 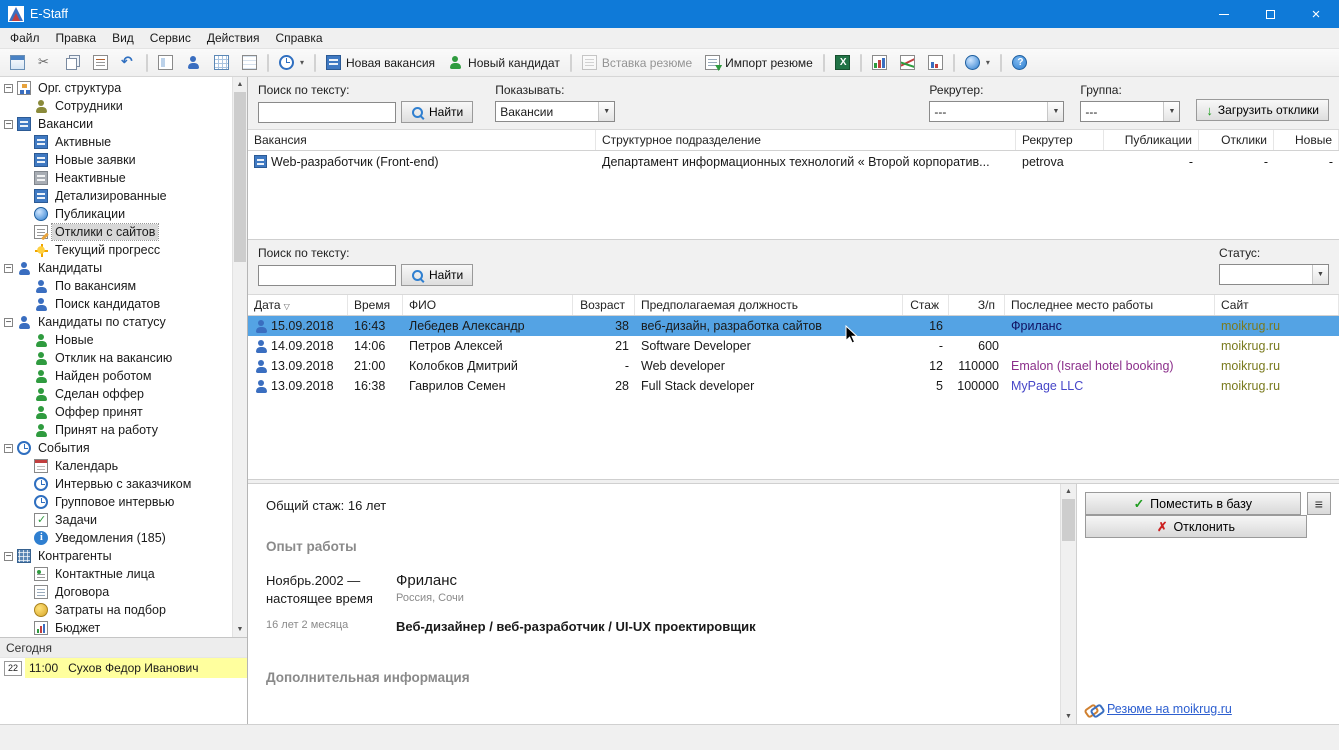 I want to click on today-event-row: 22 11:00 Сухов Федор Иванович, so click(x=123, y=667).